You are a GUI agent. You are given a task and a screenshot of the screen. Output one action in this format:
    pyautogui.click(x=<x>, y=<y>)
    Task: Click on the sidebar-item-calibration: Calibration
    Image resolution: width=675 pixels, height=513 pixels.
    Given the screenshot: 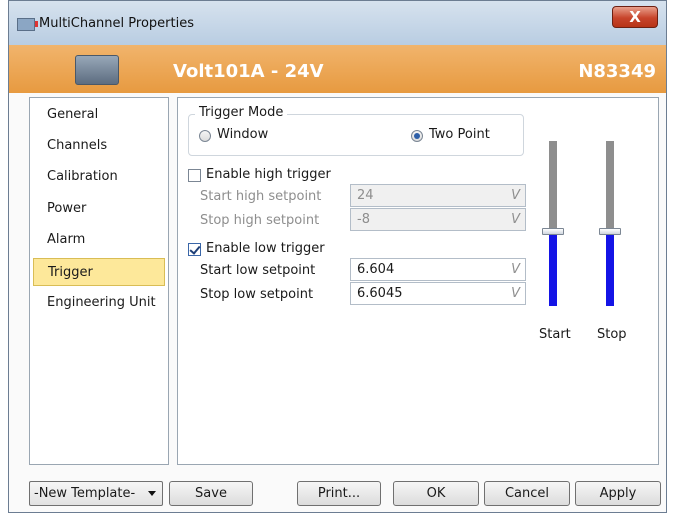 What is the action you would take?
    pyautogui.click(x=99, y=177)
    